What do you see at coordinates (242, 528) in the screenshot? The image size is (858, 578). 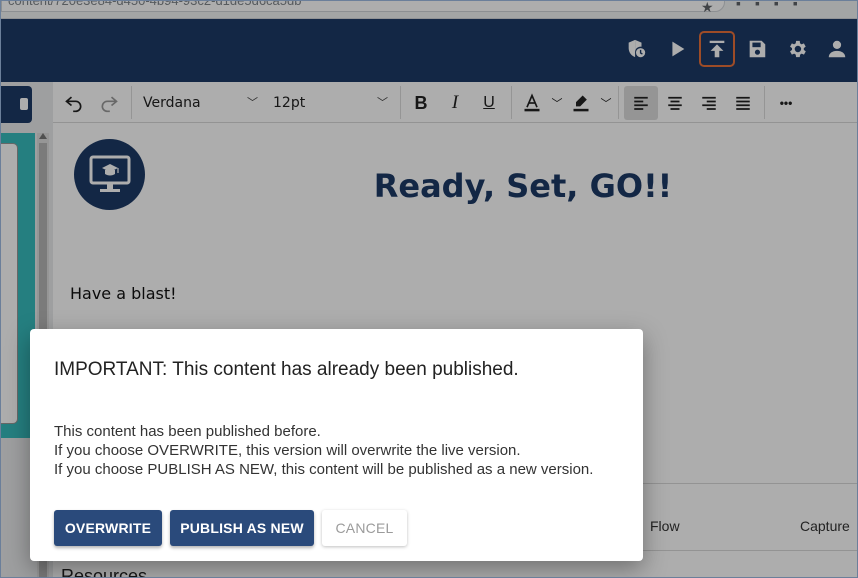 I see `publish-as-new-button: PUBLISH AS NEW` at bounding box center [242, 528].